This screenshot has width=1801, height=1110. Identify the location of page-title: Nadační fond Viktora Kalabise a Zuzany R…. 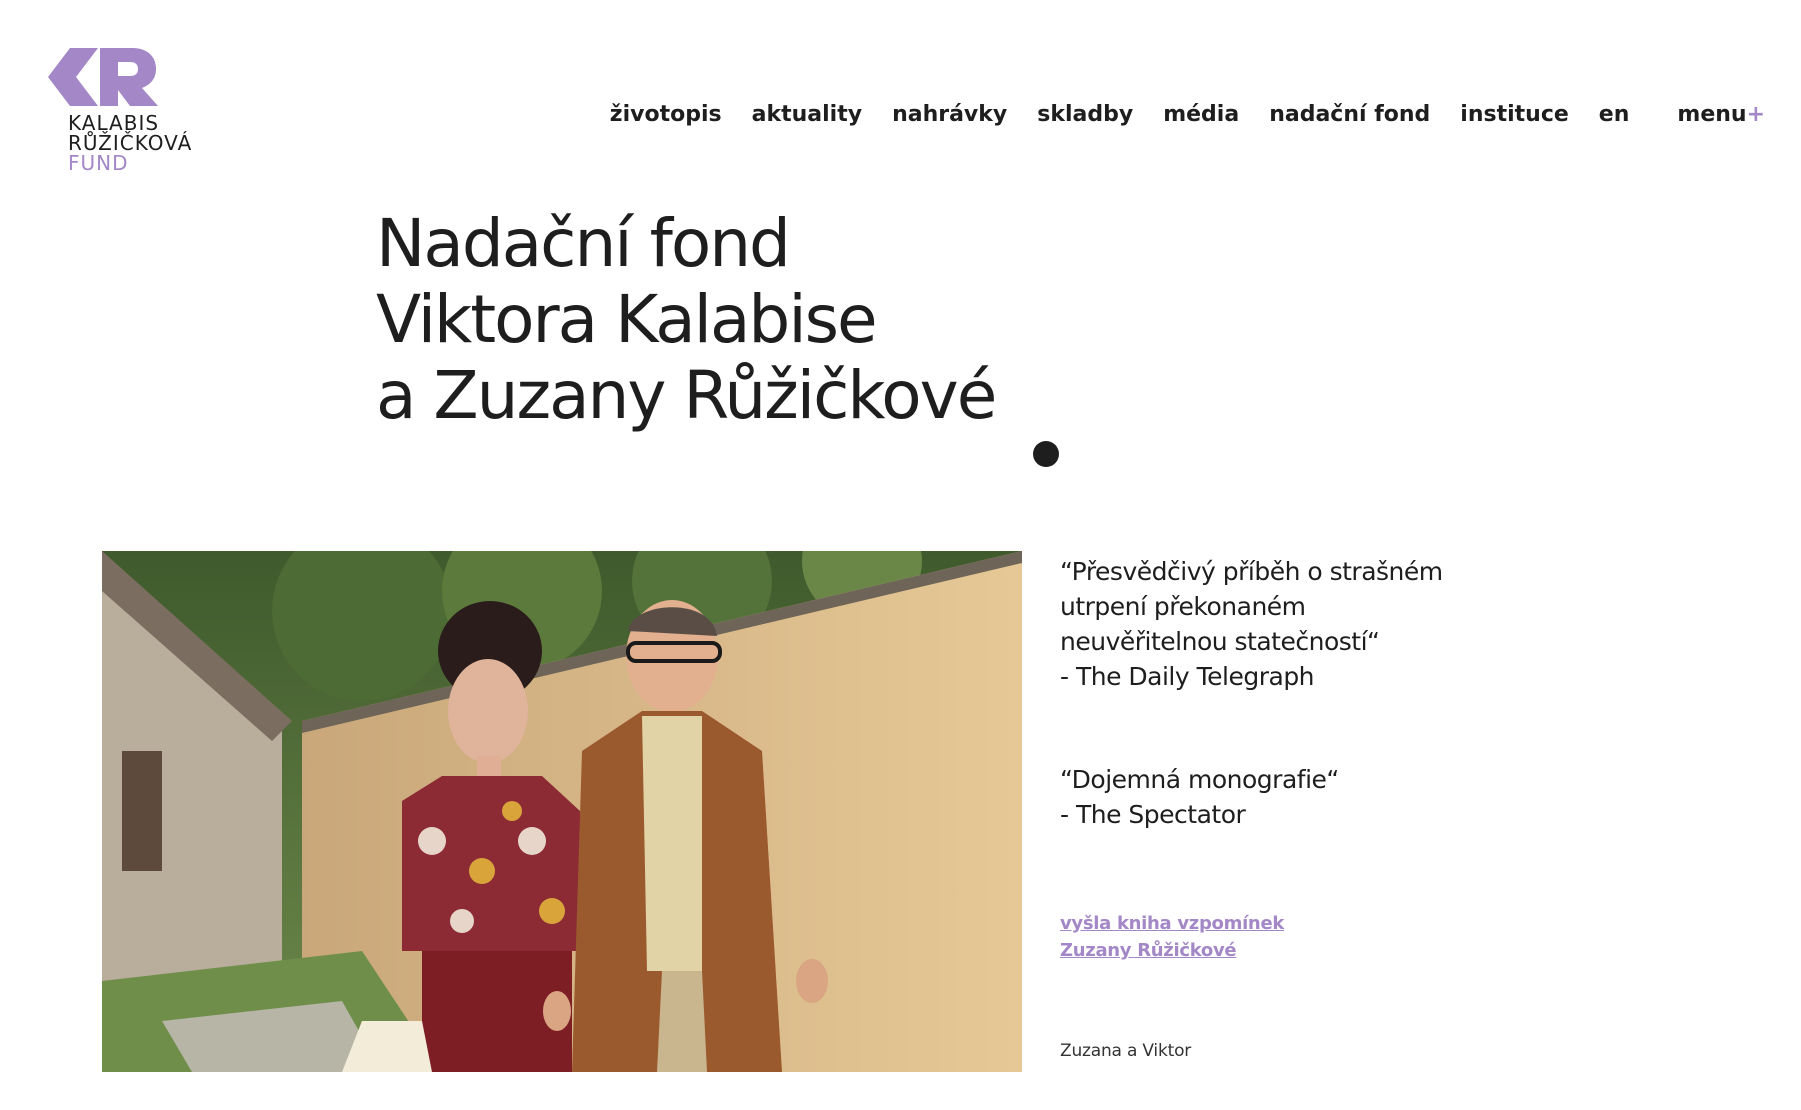
(686, 319).